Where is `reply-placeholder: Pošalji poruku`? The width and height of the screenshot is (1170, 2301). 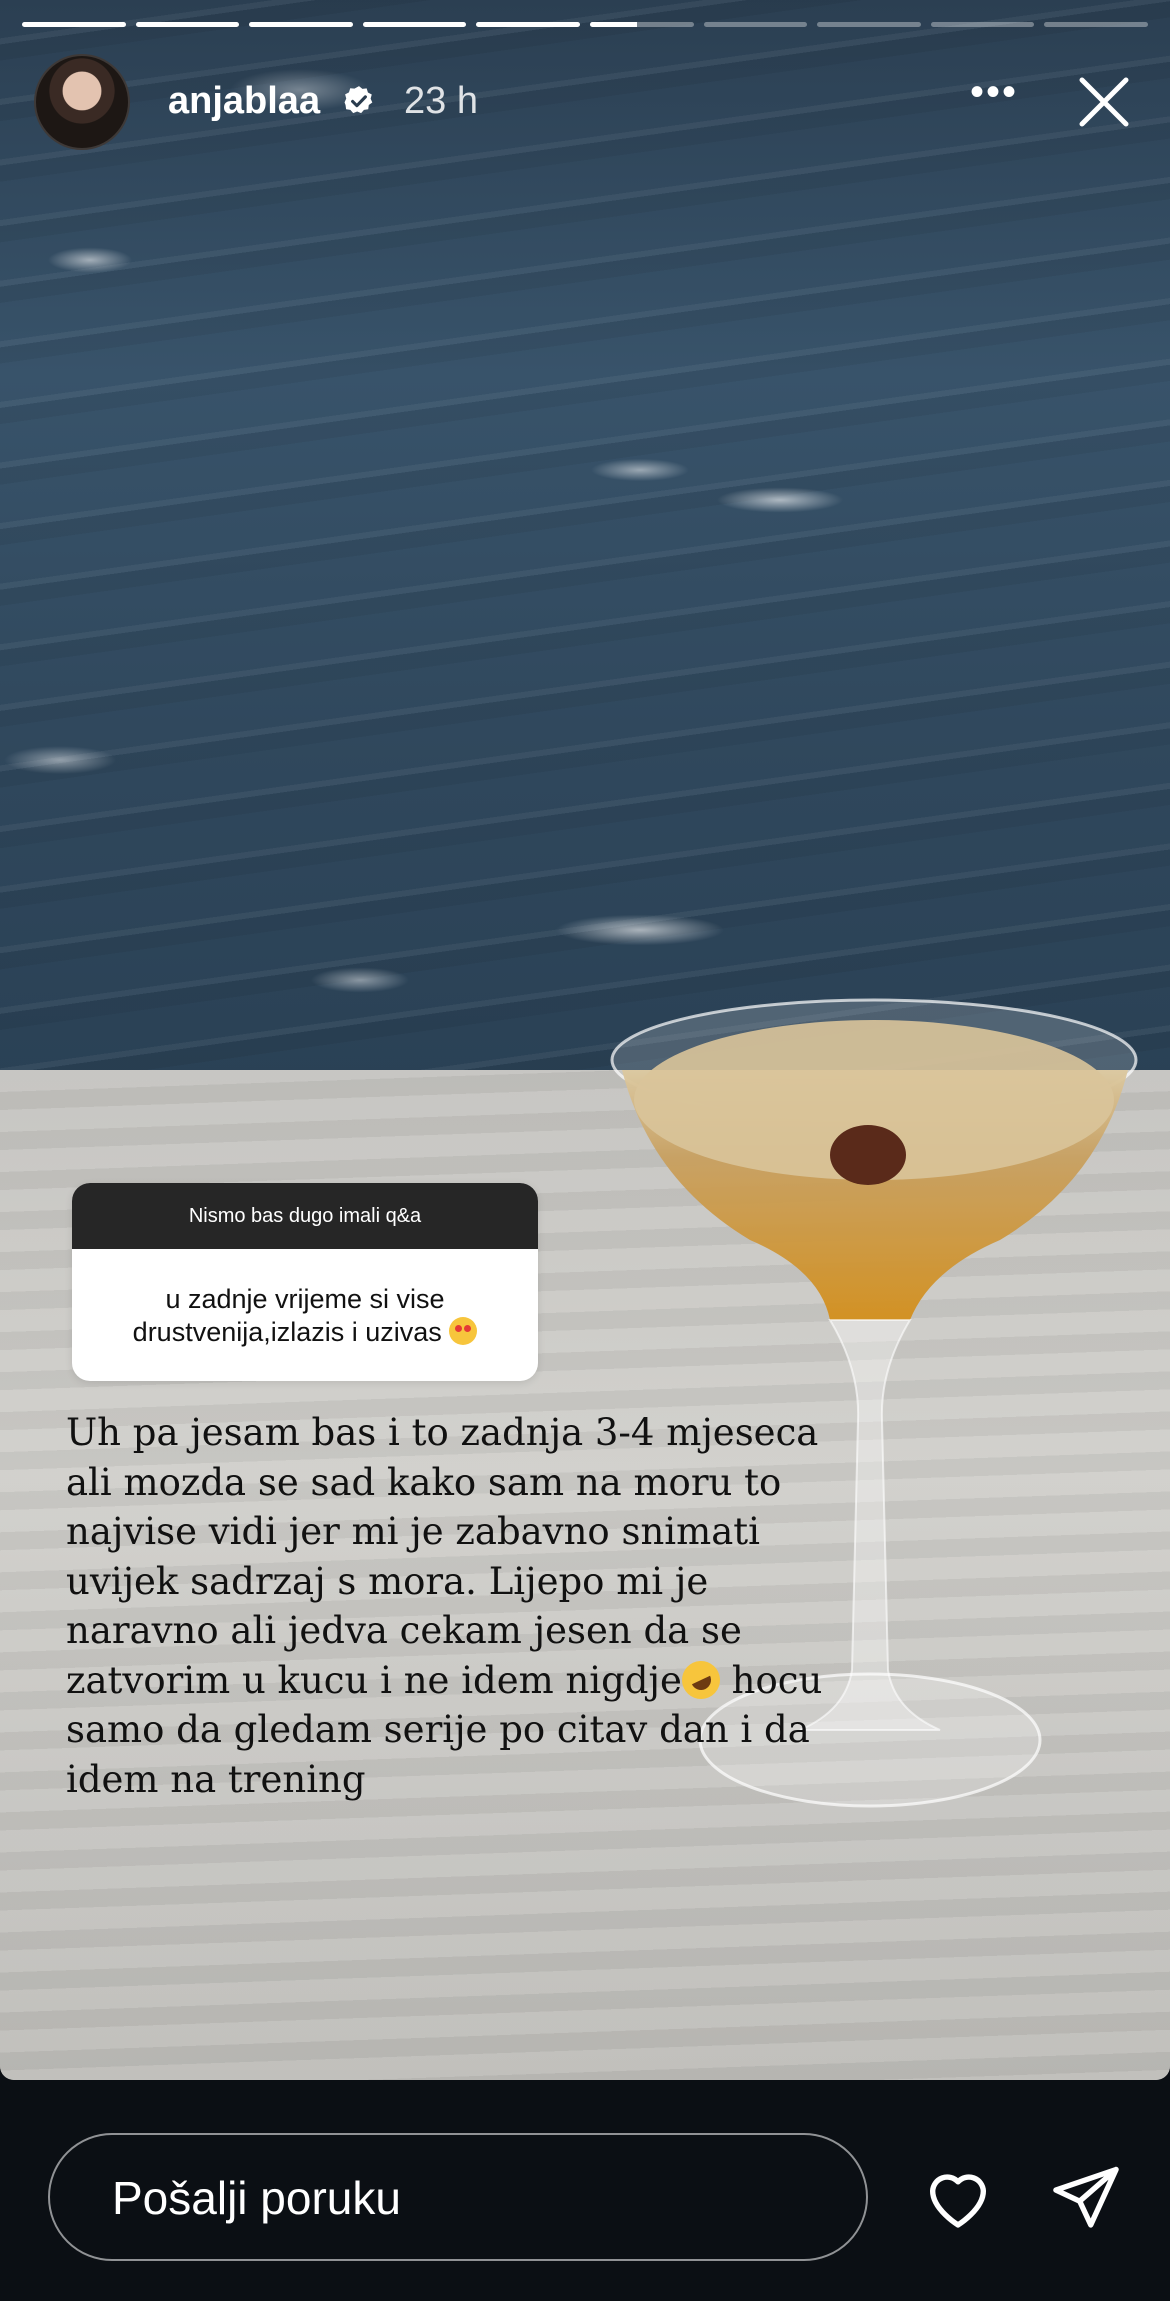 reply-placeholder: Pošalji poruku is located at coordinates (256, 2198).